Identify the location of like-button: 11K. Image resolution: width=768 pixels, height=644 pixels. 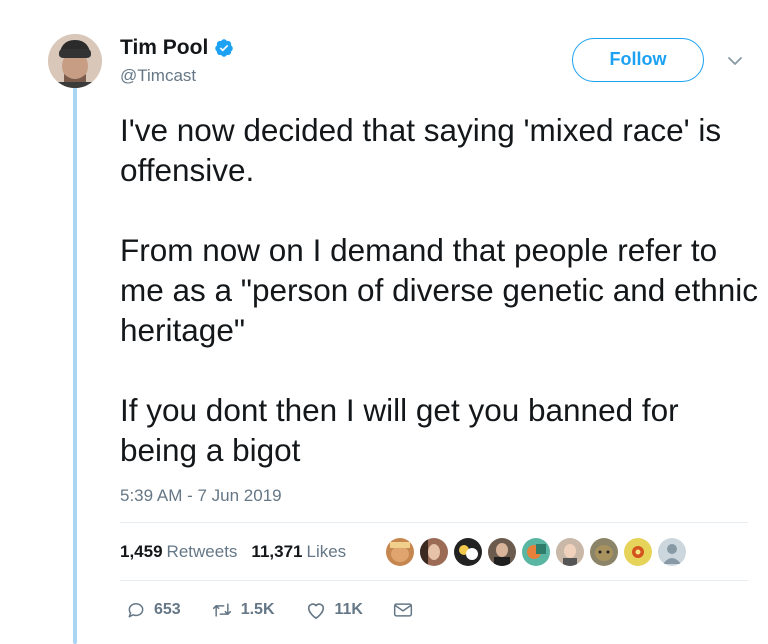
(334, 610).